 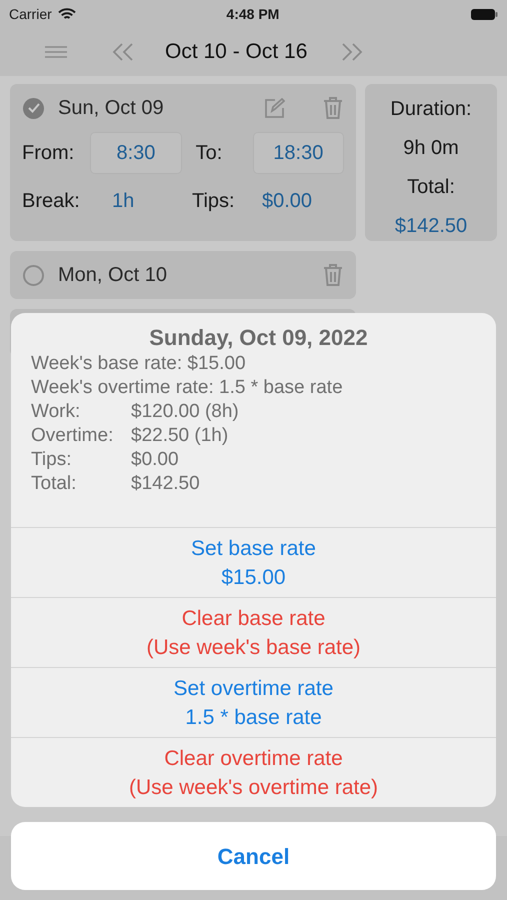 I want to click on sheet-action: Clear overtime rate (Use week's overtime rate), so click(x=253, y=772).